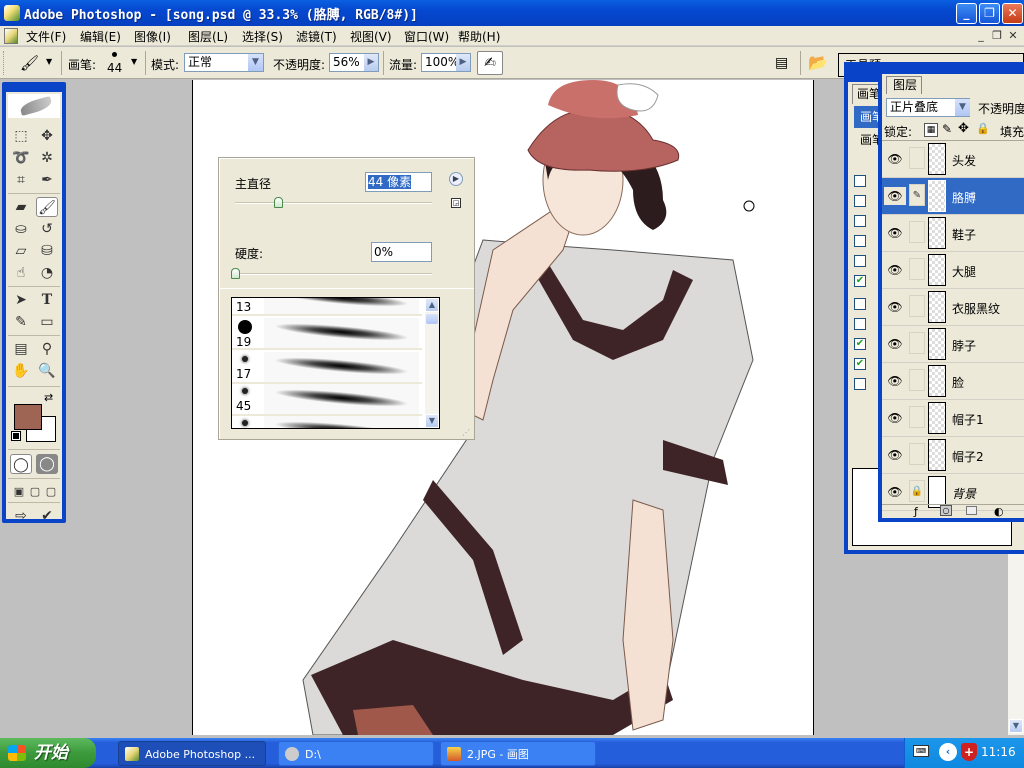 This screenshot has height=768, width=1024. I want to click on magic-wand-tool-icon: ✲, so click(47, 158).